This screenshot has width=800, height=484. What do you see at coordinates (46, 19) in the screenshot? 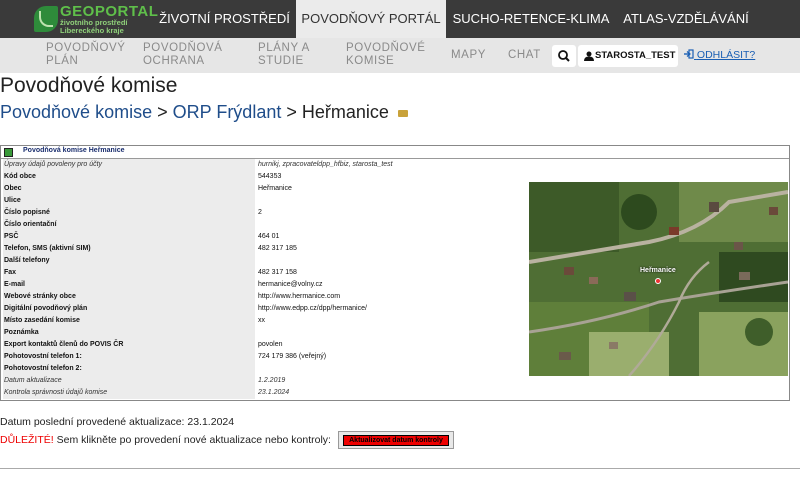
I see `leaf-logo-icon` at bounding box center [46, 19].